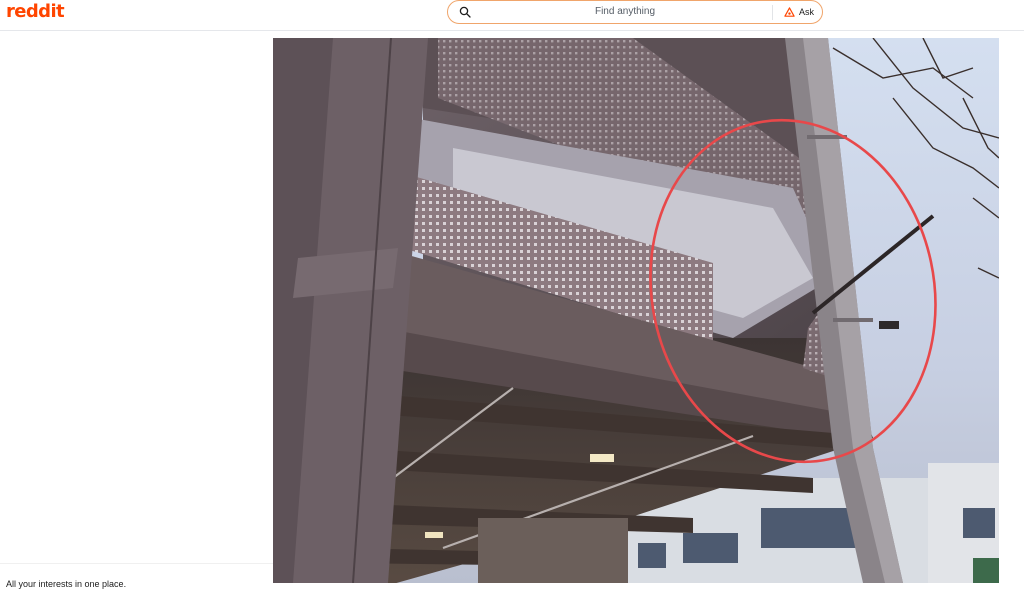  What do you see at coordinates (789, 11) in the screenshot?
I see `ask-icon` at bounding box center [789, 11].